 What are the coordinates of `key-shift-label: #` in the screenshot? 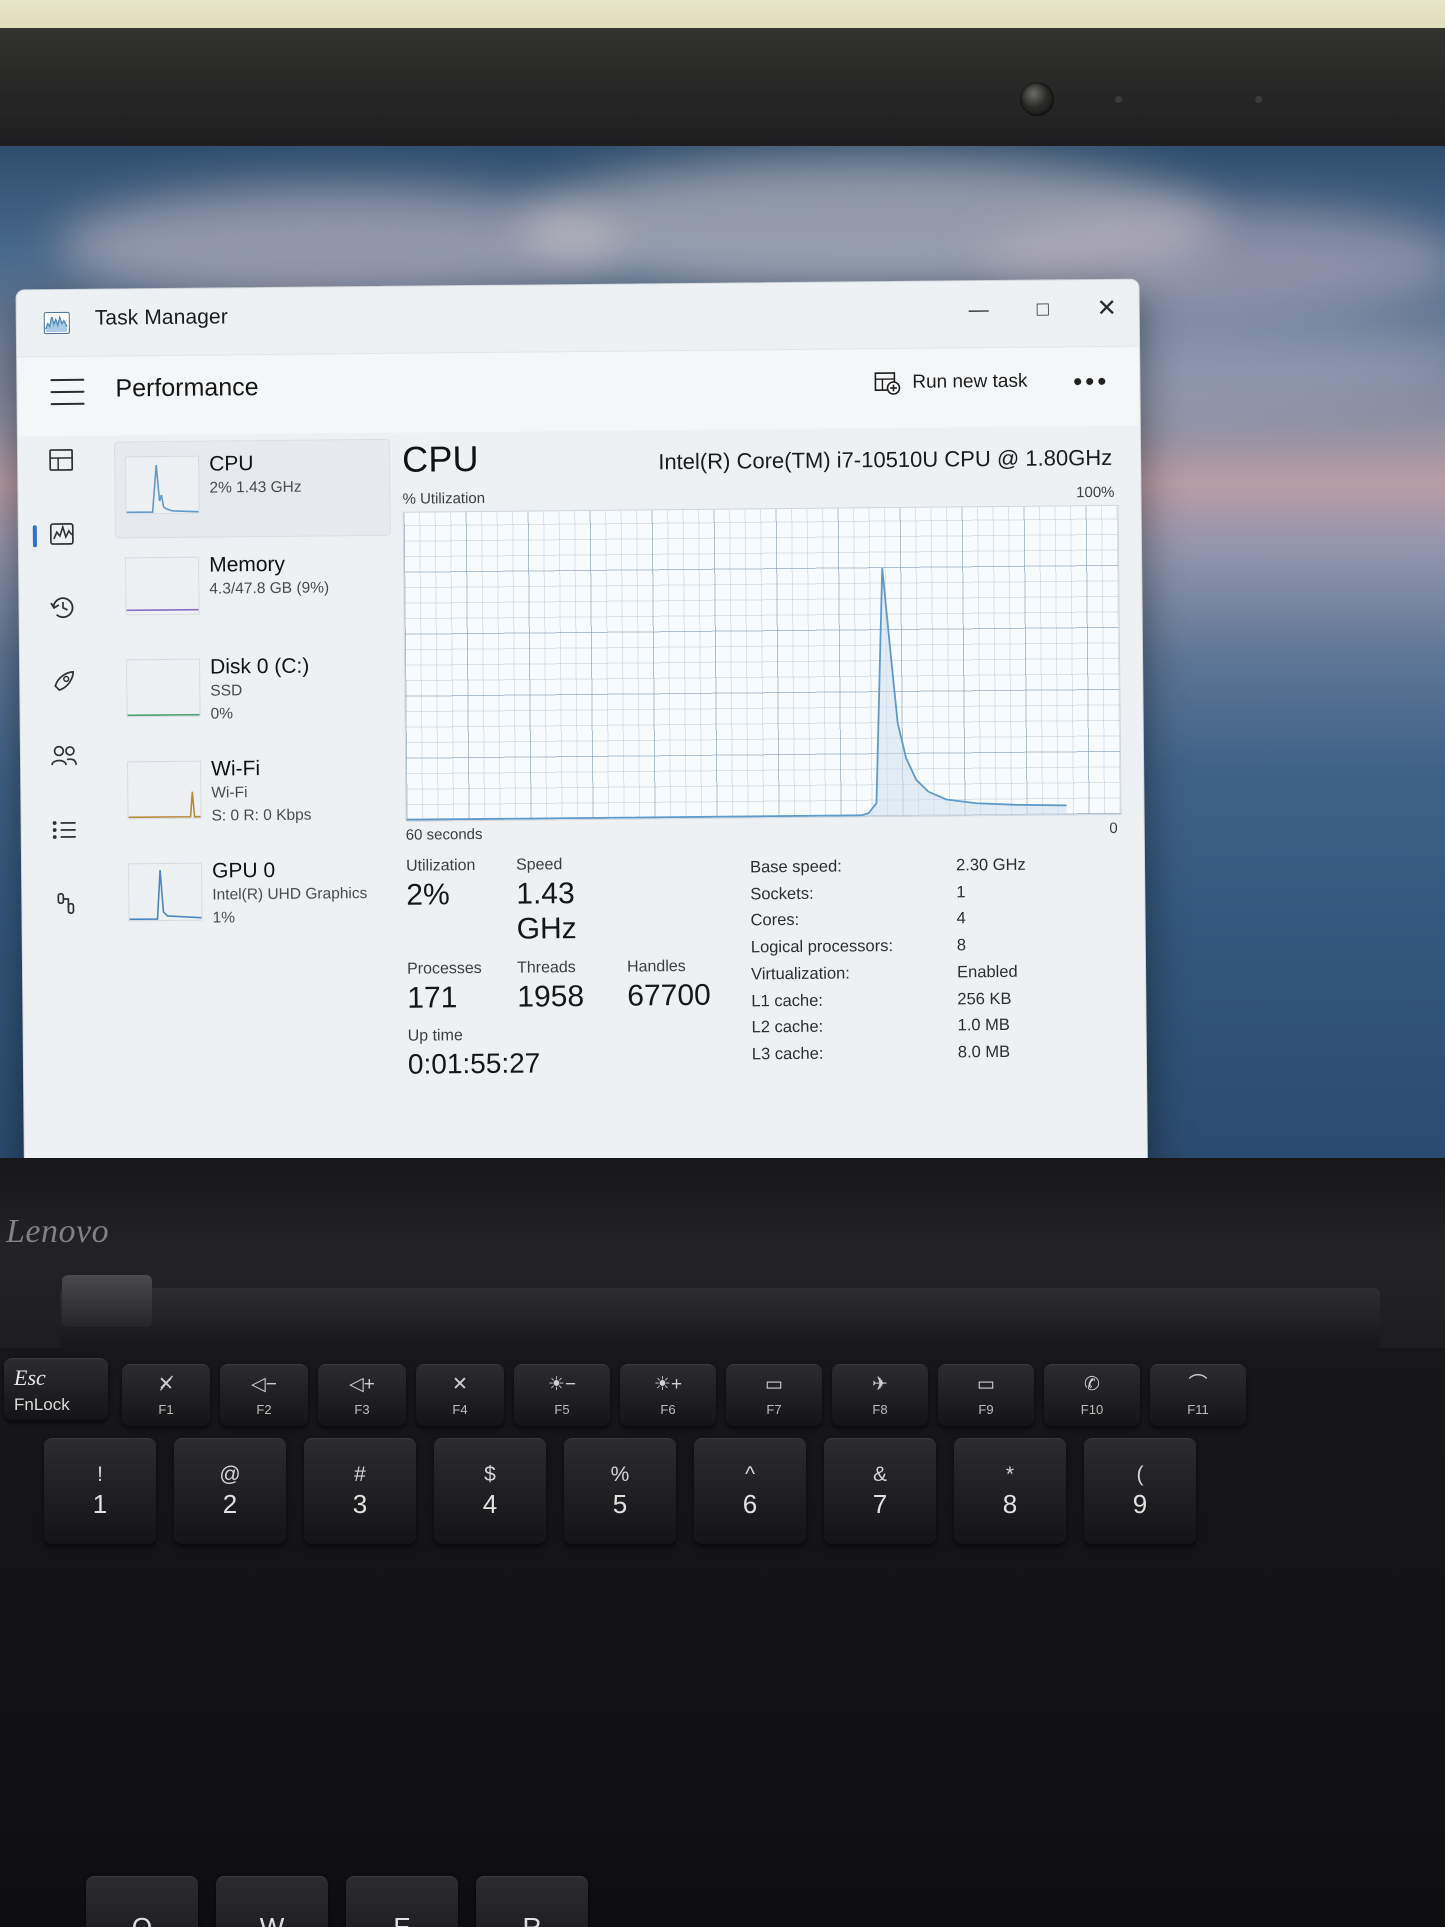 It's located at (360, 1474).